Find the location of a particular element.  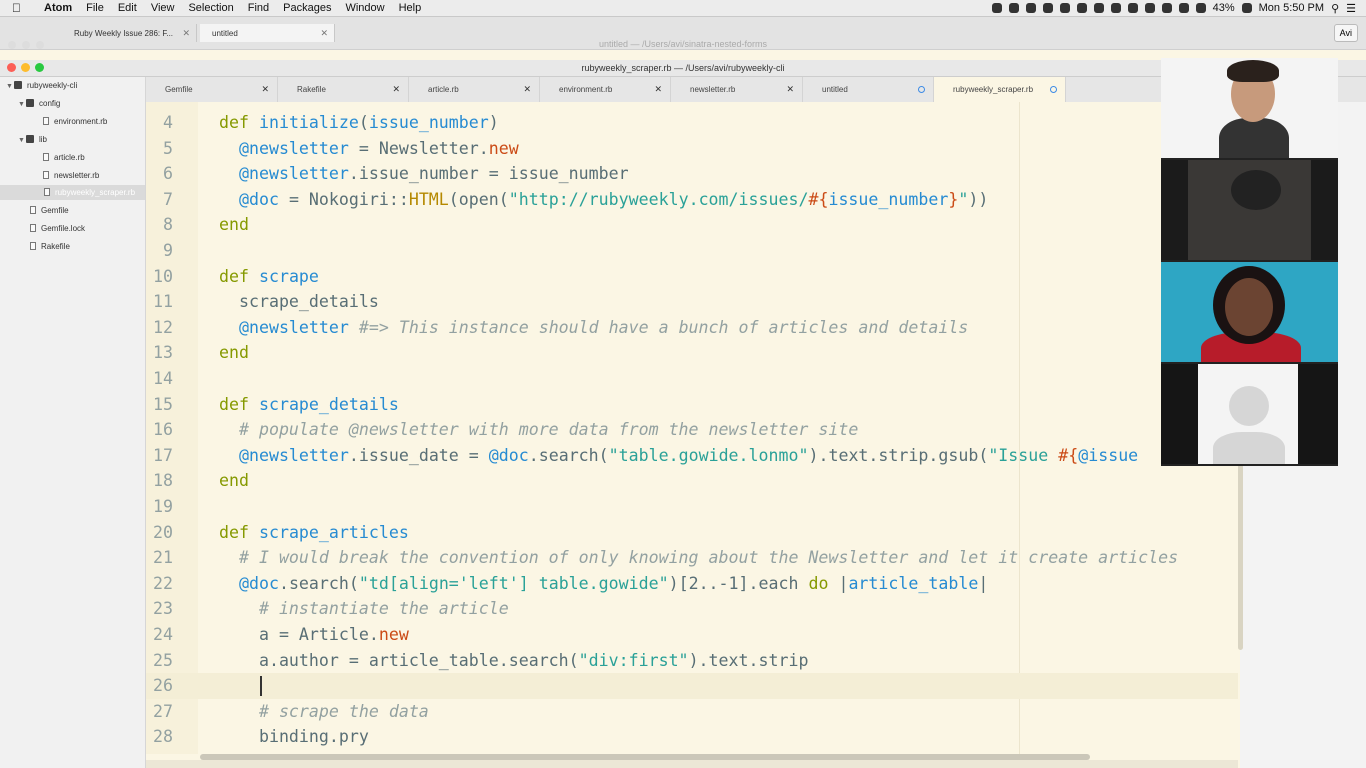

menu-edit: Edit is located at coordinates (127, 8).